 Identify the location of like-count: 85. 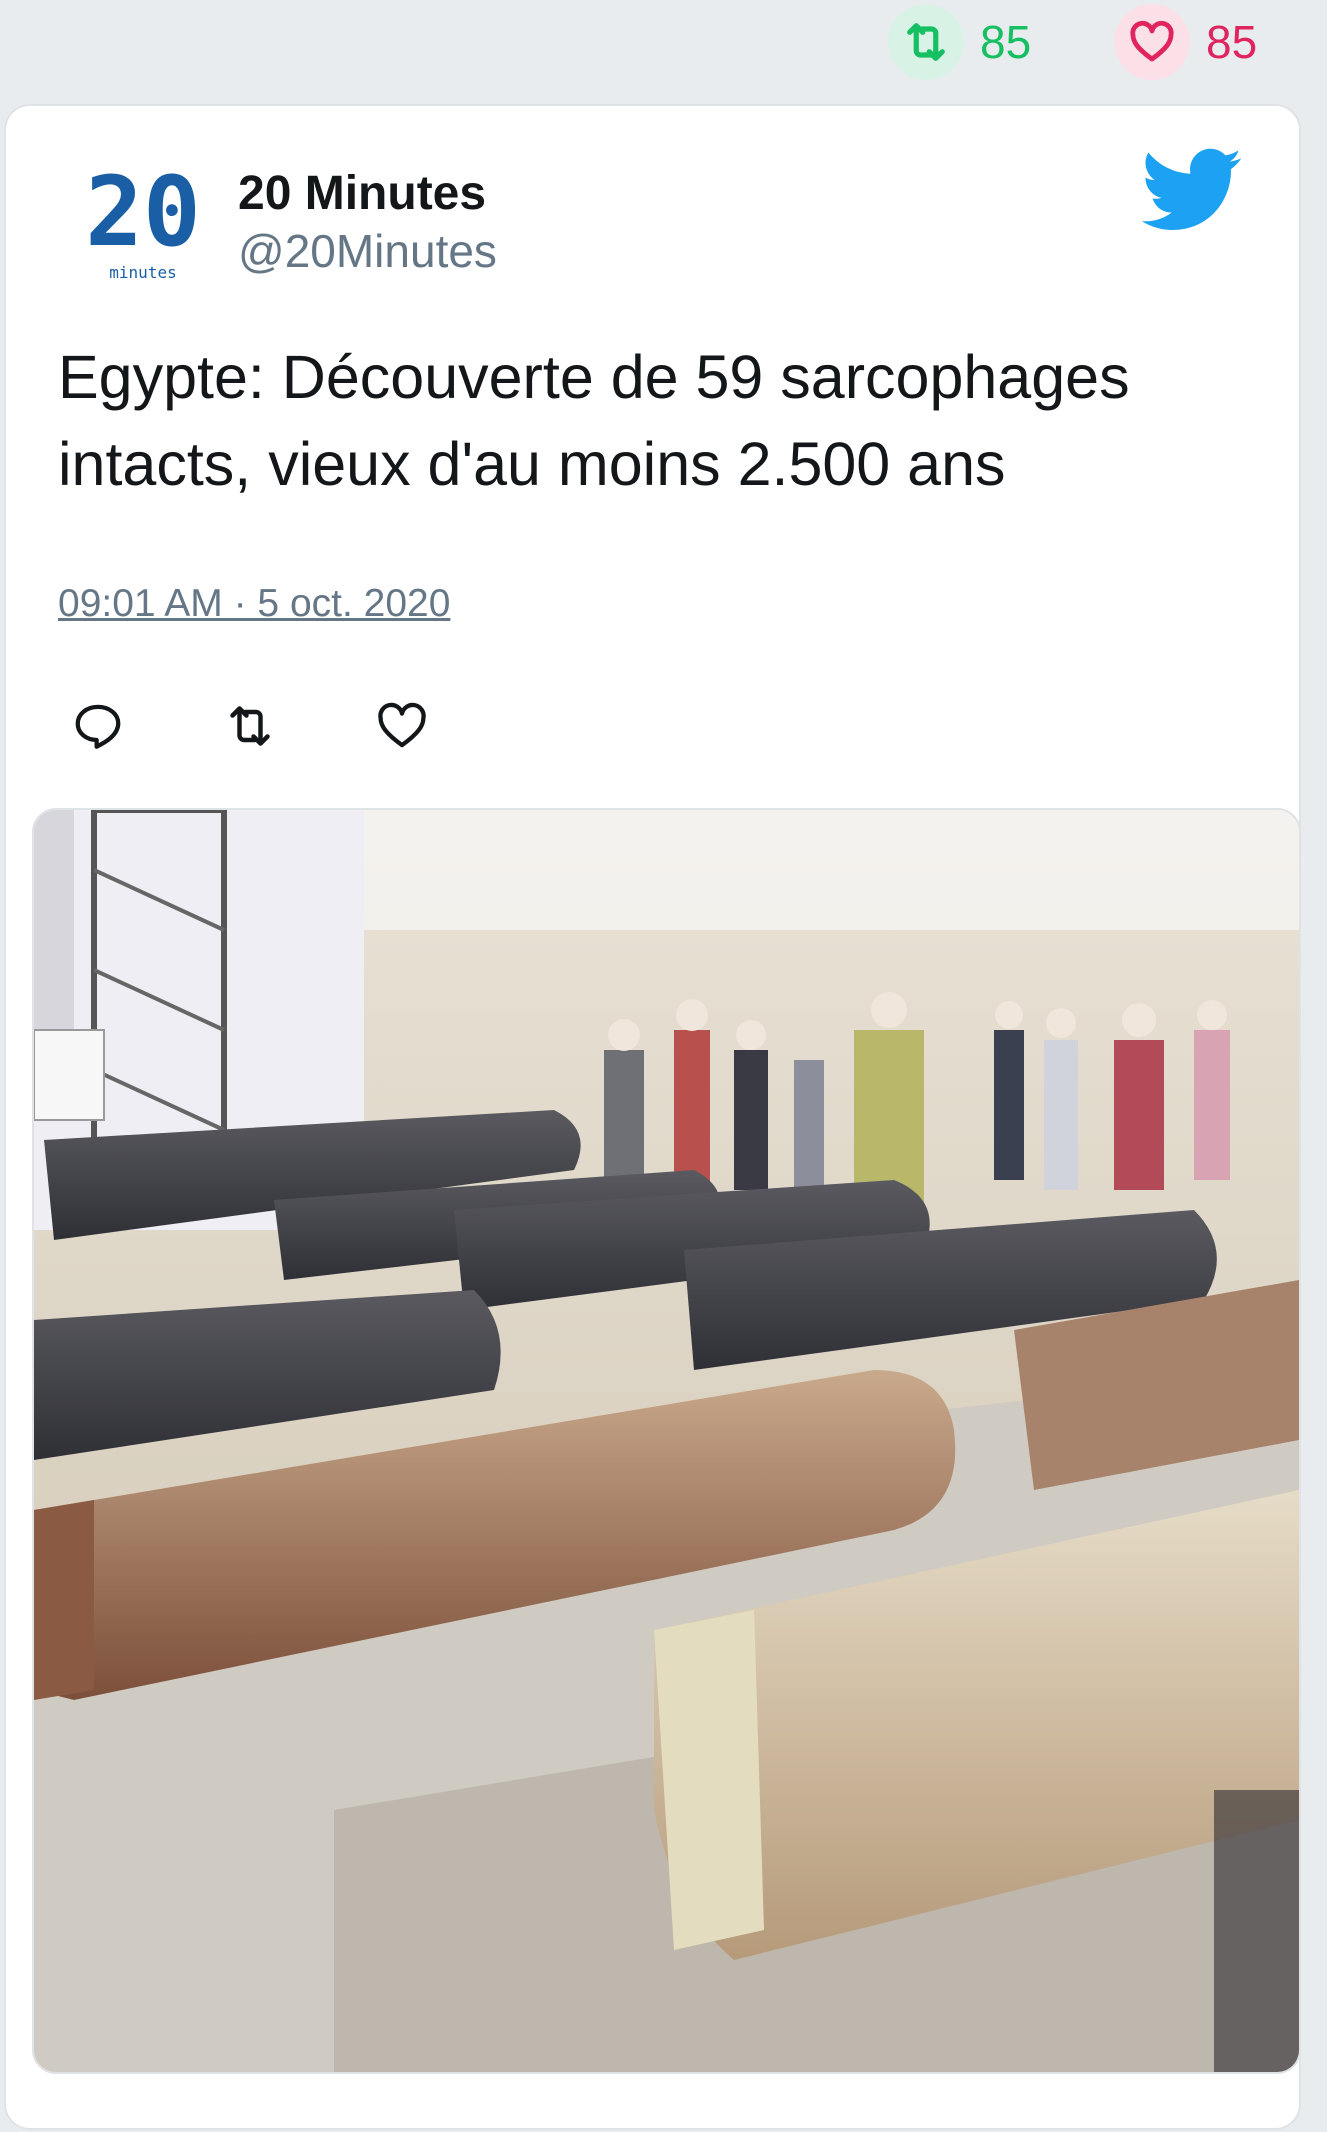
(1232, 42).